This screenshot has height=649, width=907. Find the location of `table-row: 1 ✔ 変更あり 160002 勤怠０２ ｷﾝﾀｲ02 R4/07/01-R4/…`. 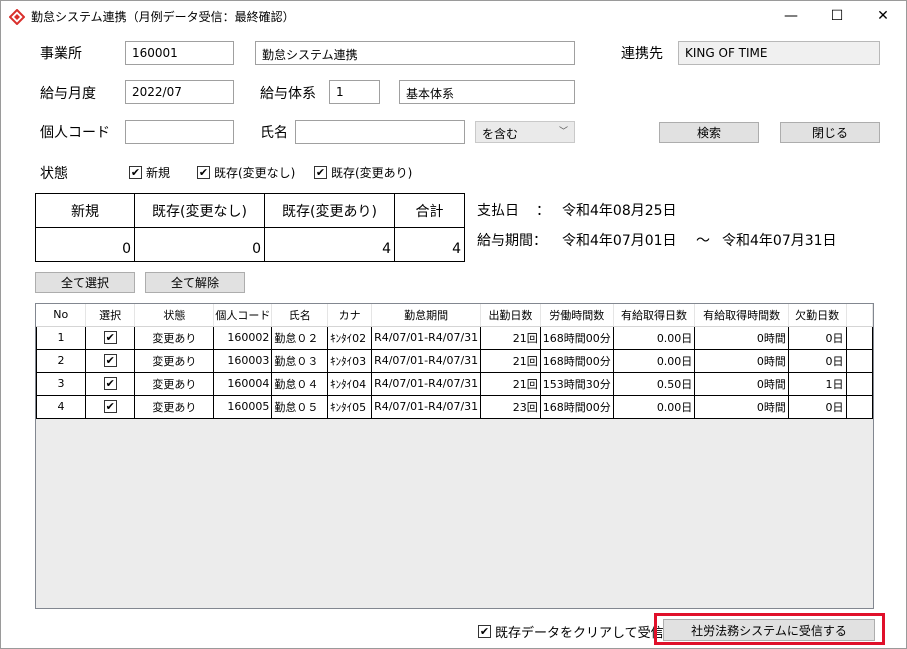

table-row: 1 ✔ 変更あり 160002 勤怠０２ ｷﾝﾀｲ02 R4/07/01-R4/… is located at coordinates (454, 337).